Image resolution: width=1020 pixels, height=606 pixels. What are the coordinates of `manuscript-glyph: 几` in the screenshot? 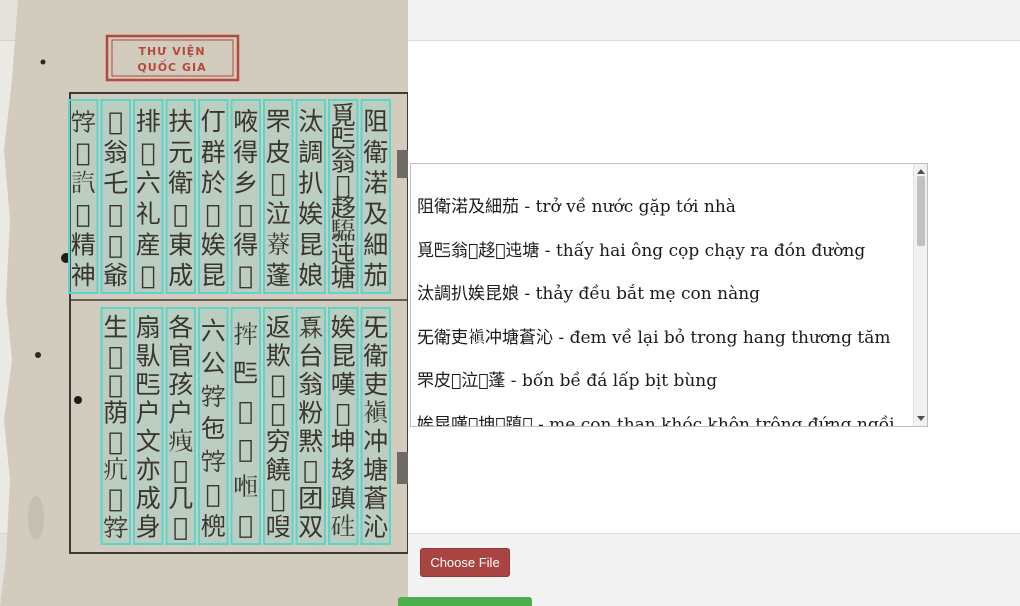 It's located at (180, 498).